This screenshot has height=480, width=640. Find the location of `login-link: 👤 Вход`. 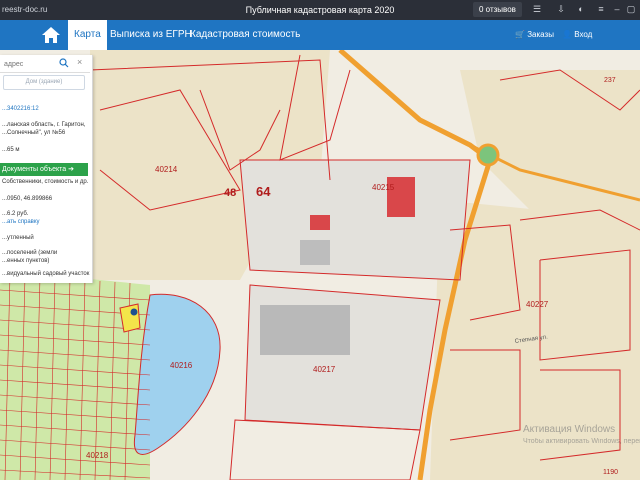

login-link: 👤 Вход is located at coordinates (577, 35).